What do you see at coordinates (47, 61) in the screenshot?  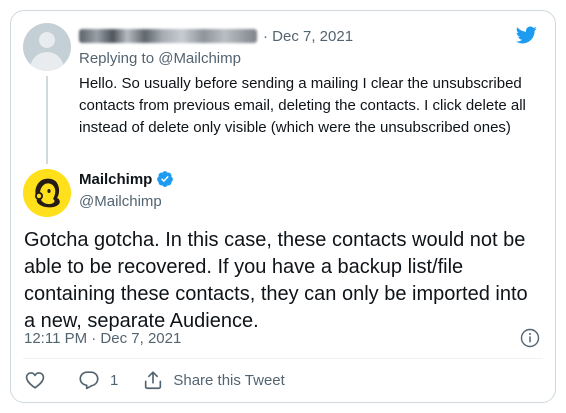 I see `default-avatar-body` at bounding box center [47, 61].